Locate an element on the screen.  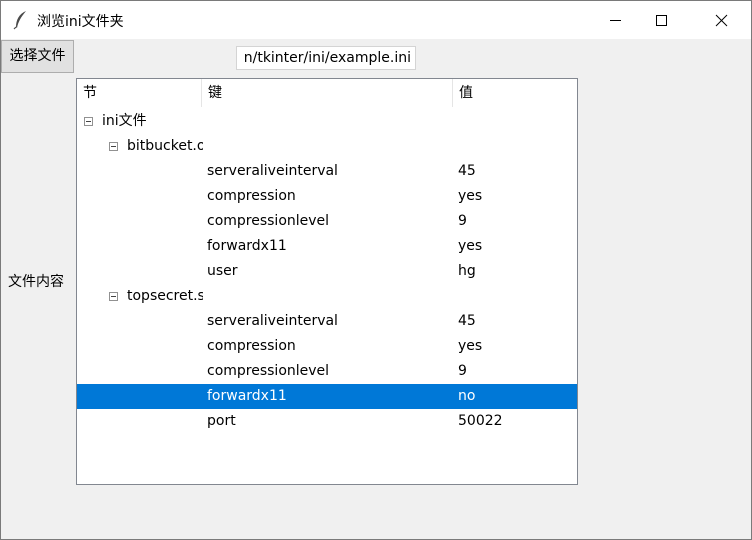
tree-row-item: port 50022 is located at coordinates (327, 421).